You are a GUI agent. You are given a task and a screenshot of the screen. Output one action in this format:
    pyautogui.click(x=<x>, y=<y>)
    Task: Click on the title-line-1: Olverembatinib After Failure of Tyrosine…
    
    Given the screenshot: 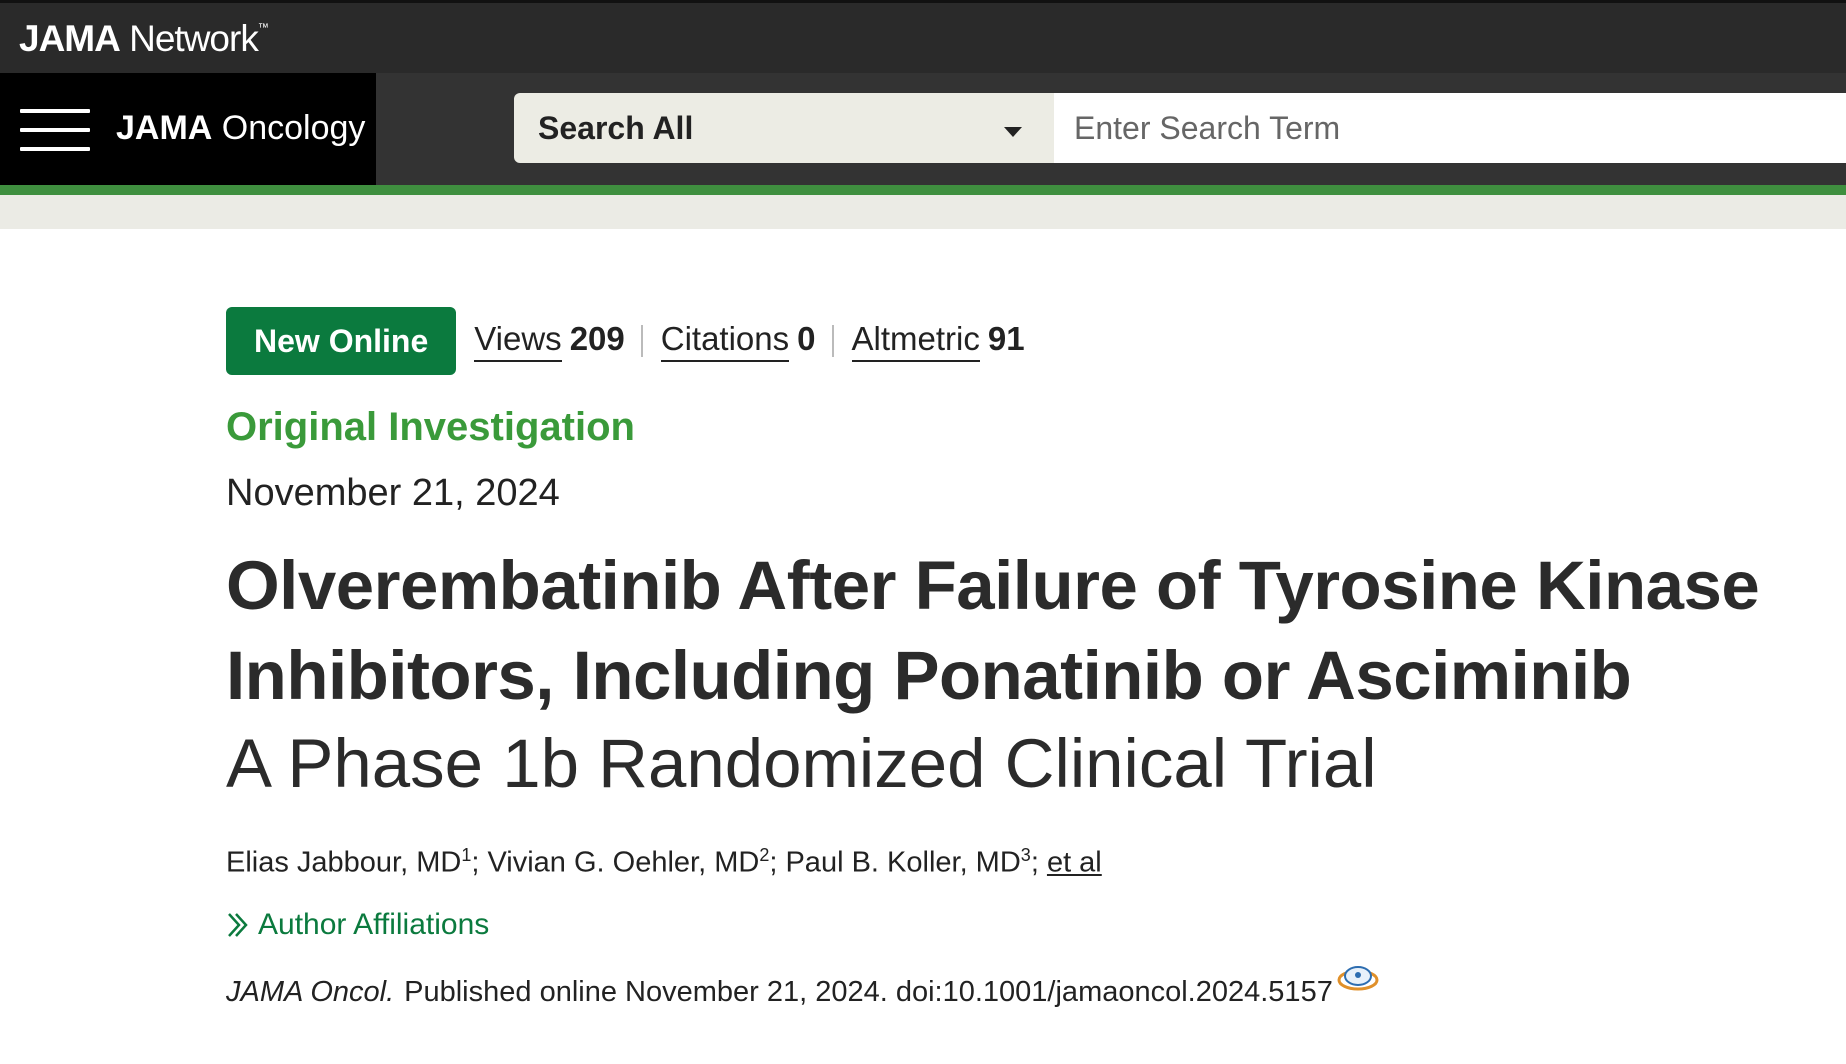 What is the action you would take?
    pyautogui.click(x=993, y=585)
    